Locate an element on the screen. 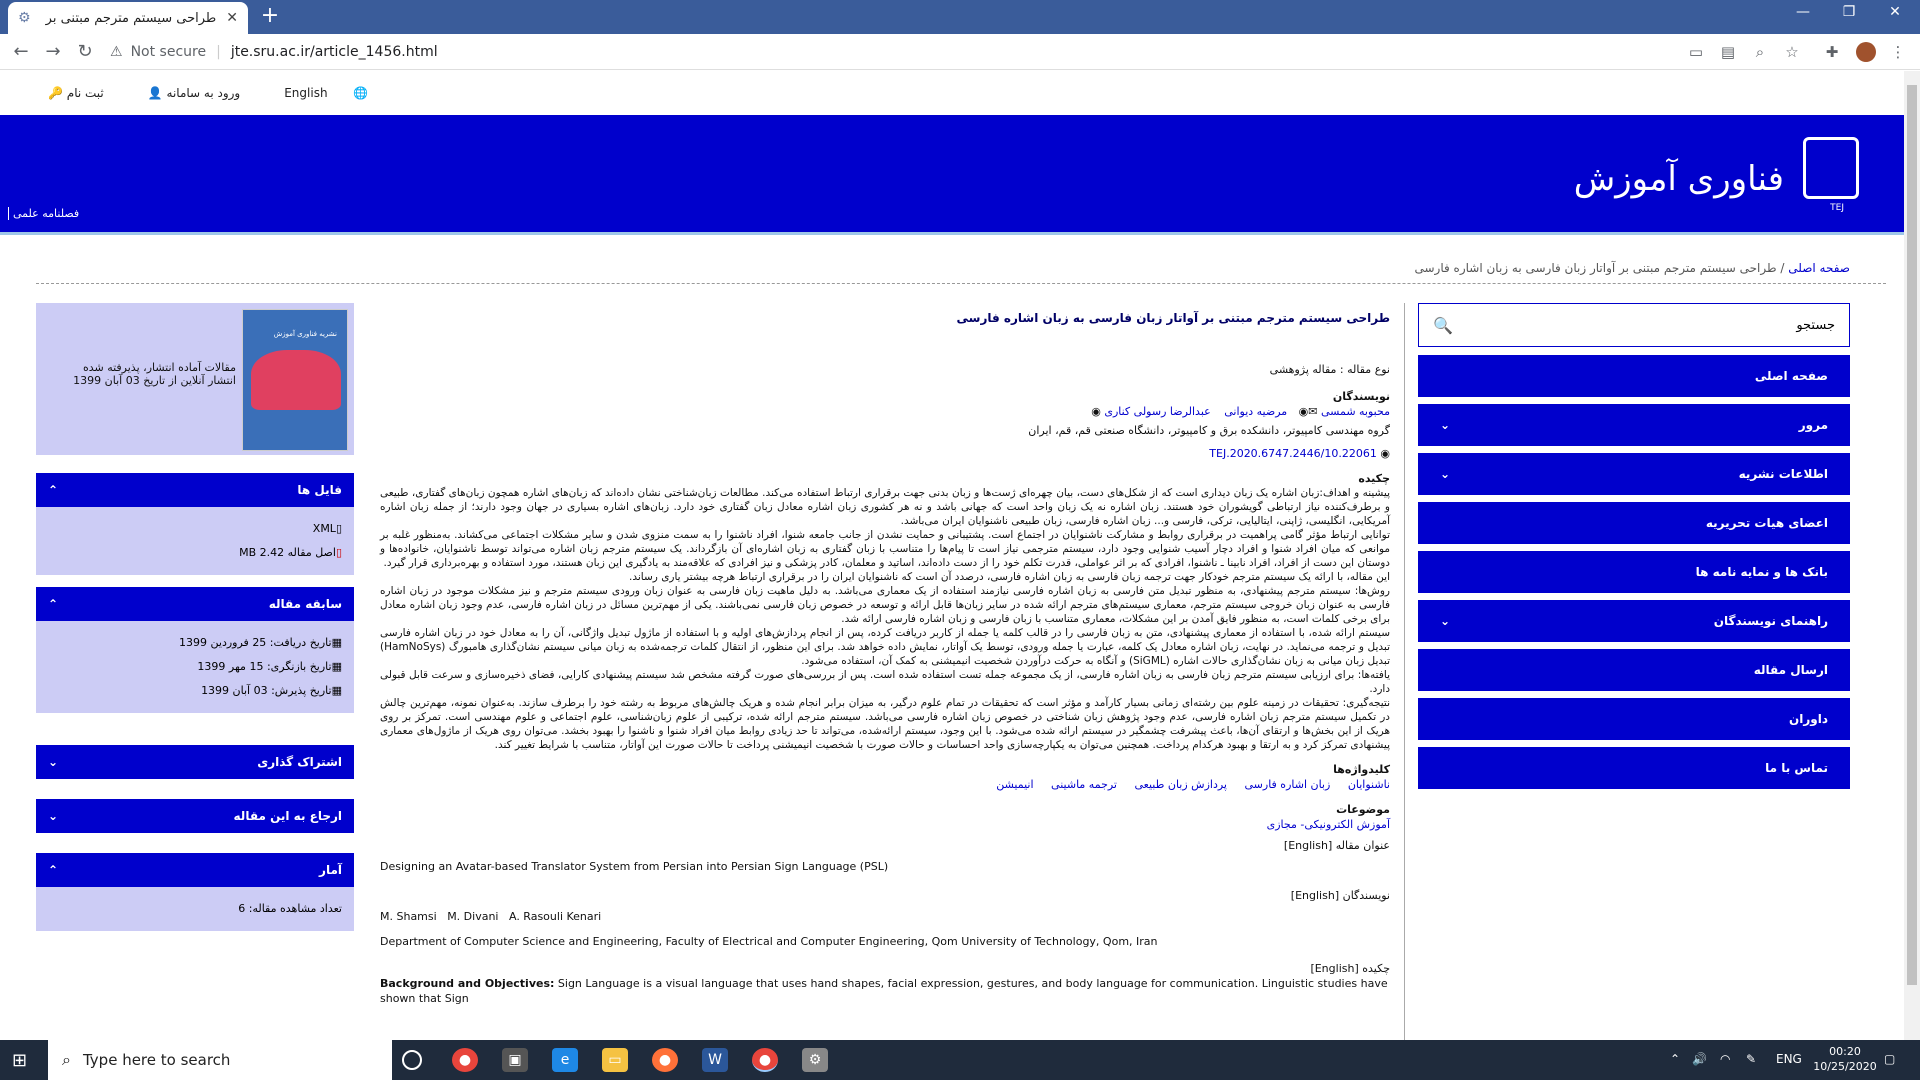 The image size is (1920, 1080). tab-close-icon: ✕ is located at coordinates (232, 18).